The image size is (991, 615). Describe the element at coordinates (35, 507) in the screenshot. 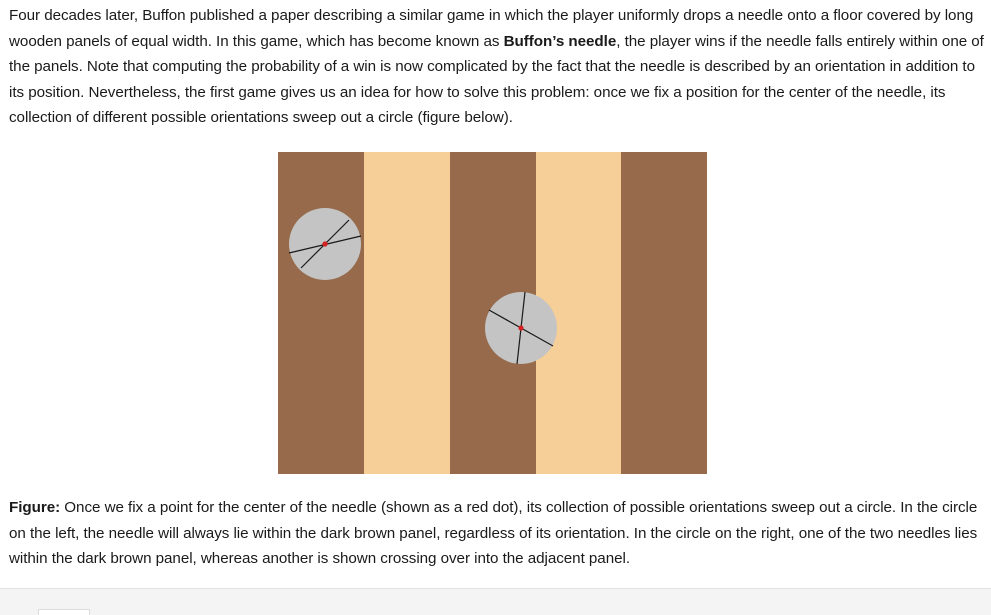

I see `caption-label: Figure:` at that location.